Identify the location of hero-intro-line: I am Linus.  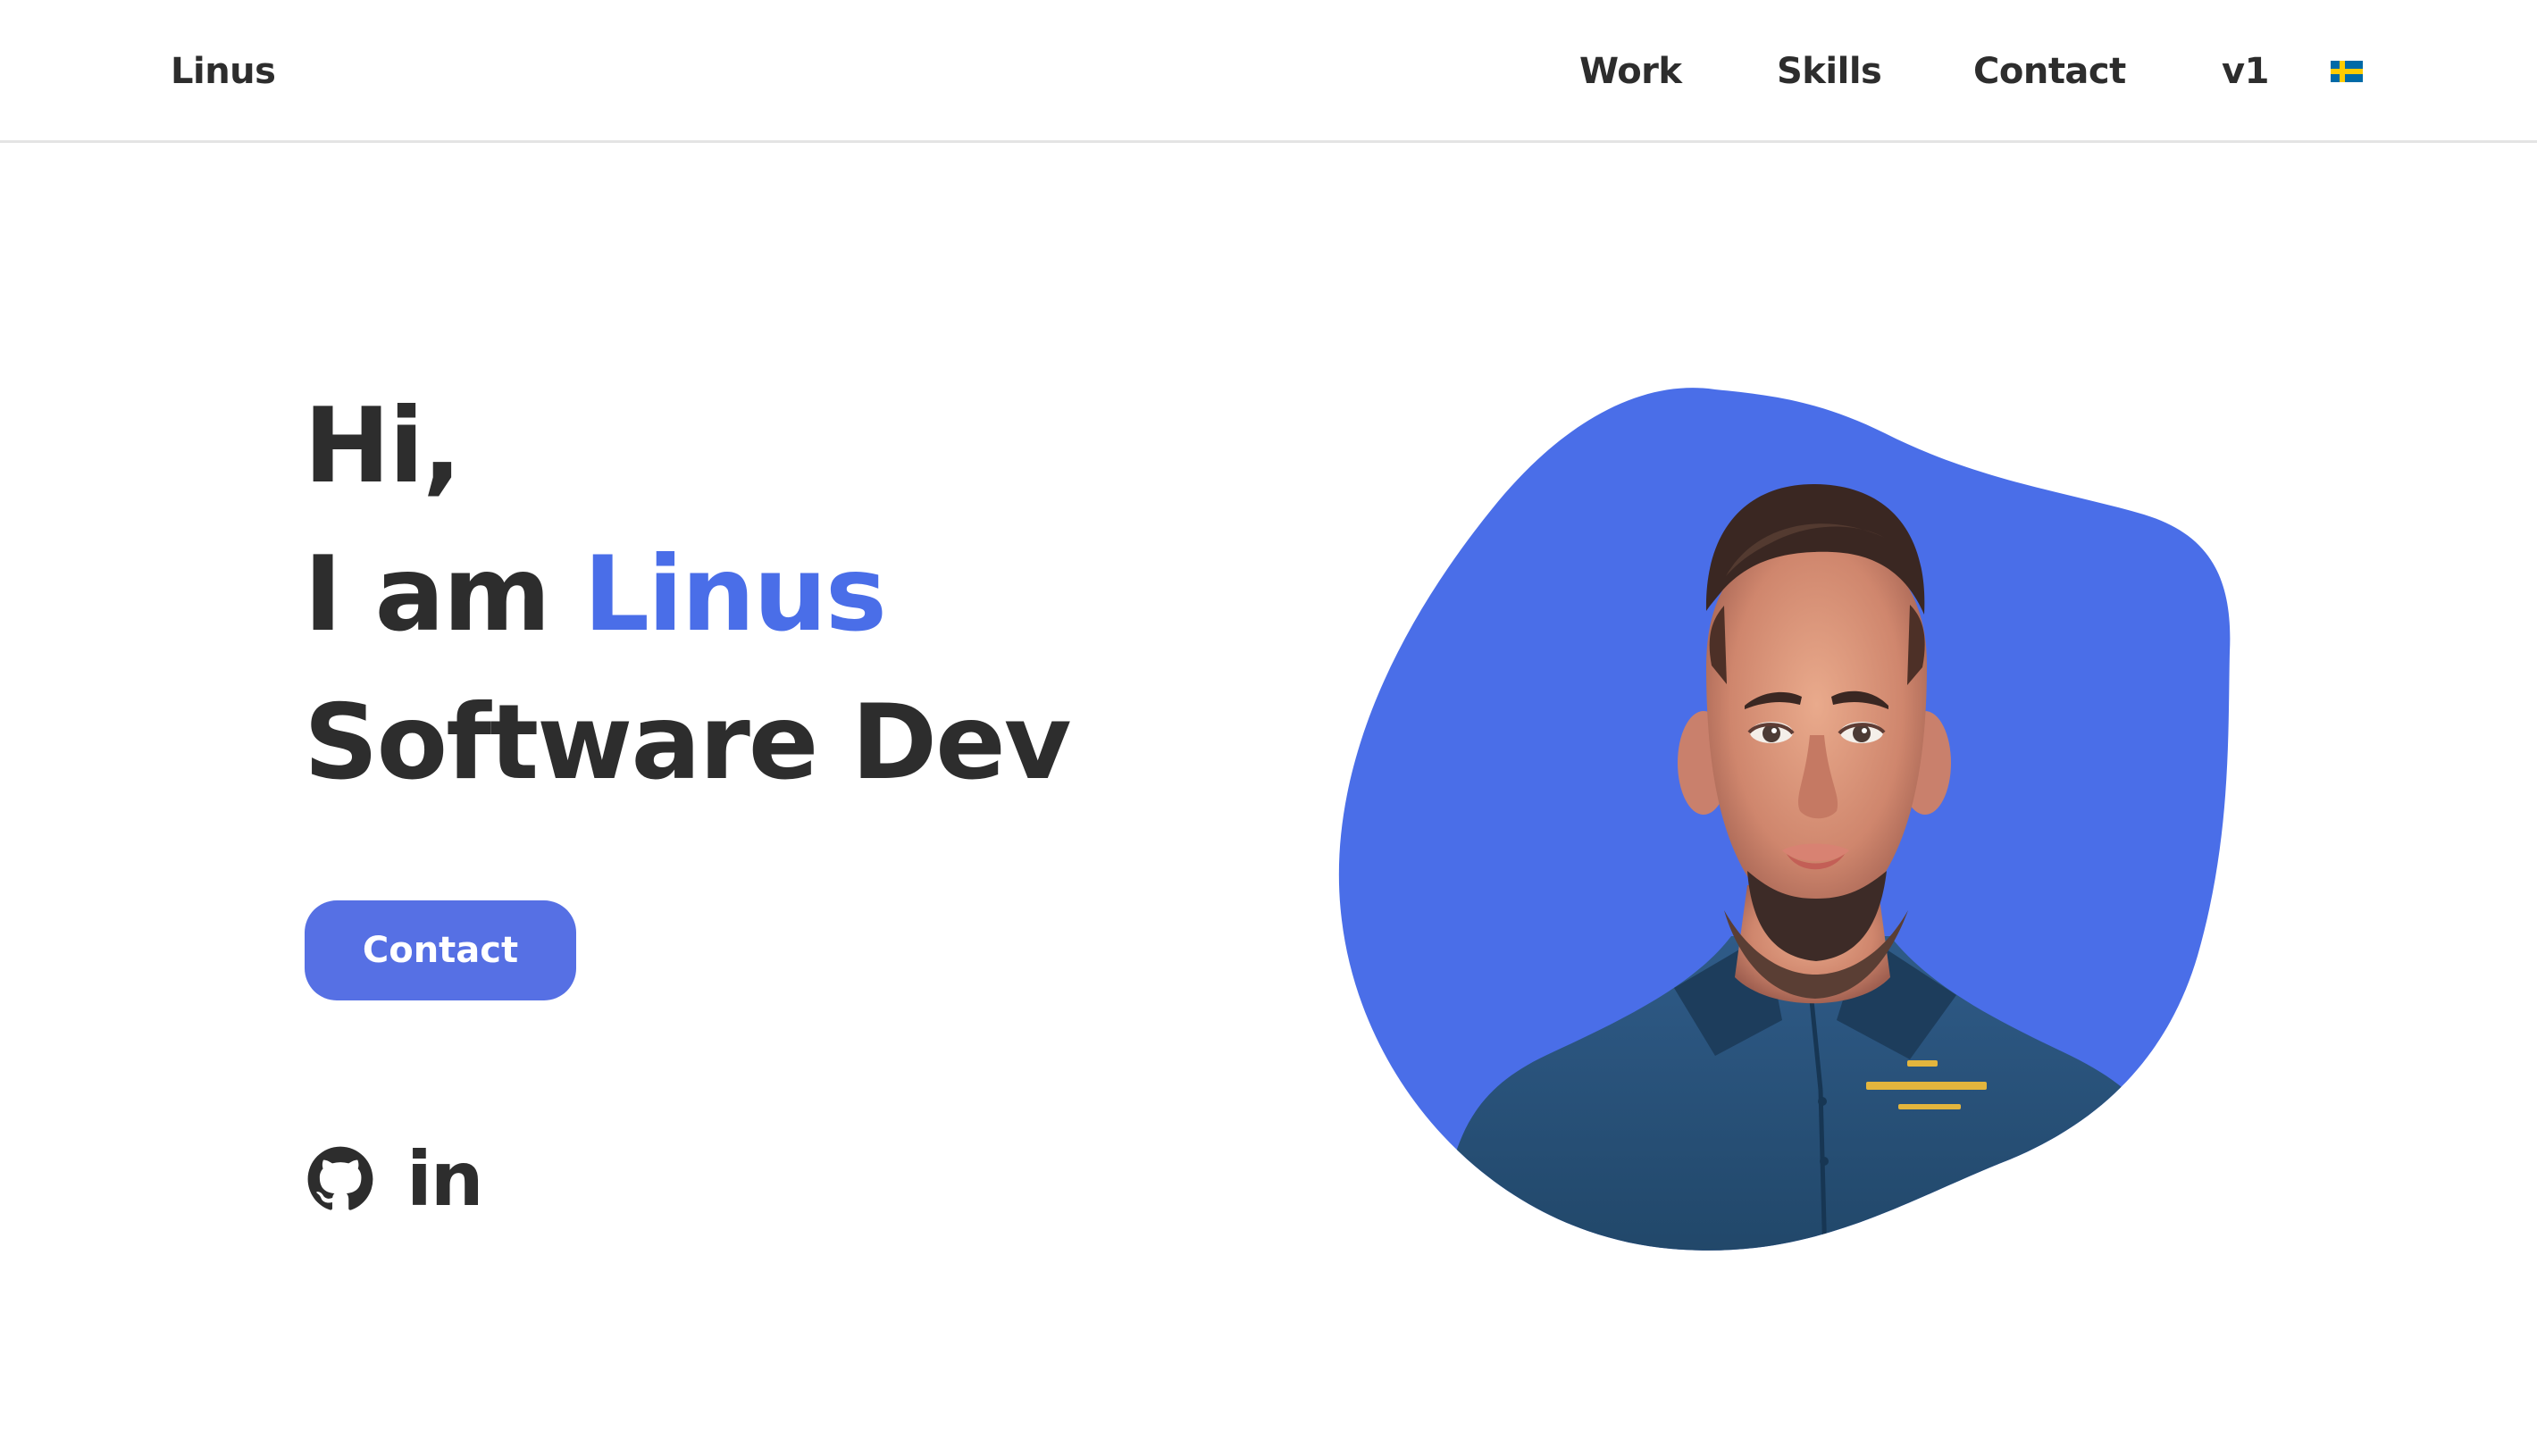
(595, 594).